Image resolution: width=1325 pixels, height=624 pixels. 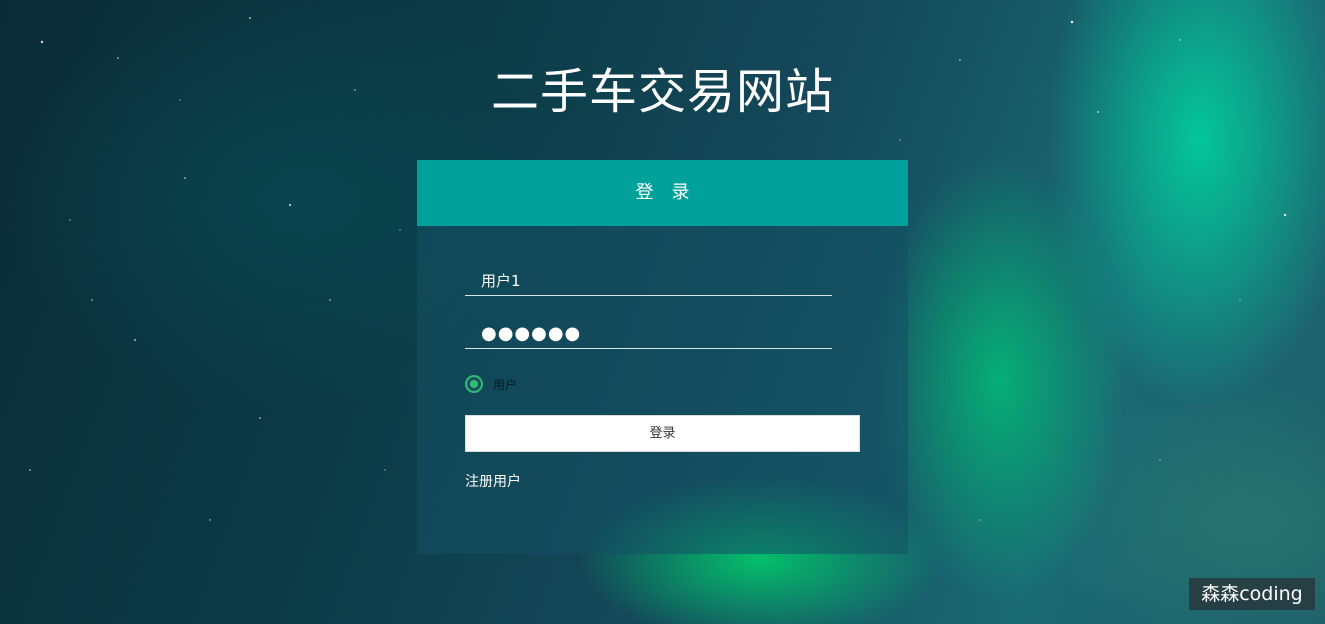 I want to click on role-radio-group: 用户, so click(x=491, y=384).